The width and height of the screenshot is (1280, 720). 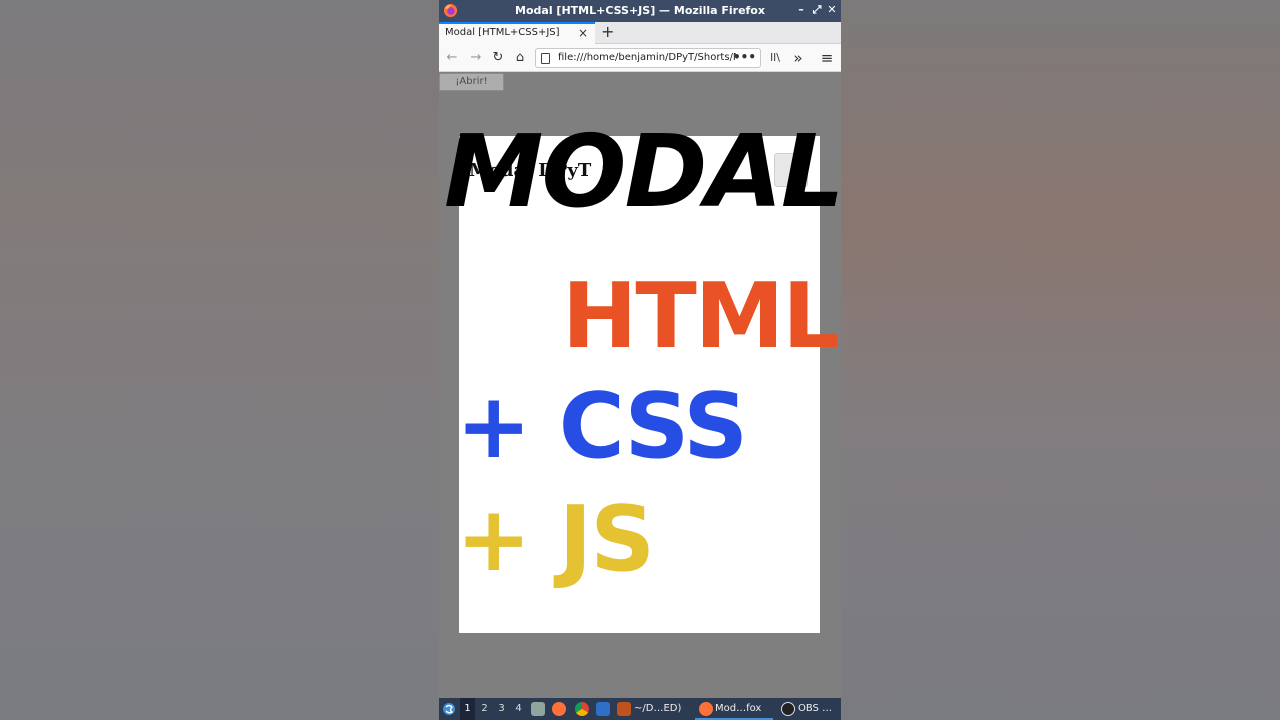 I want to click on overlay-js-text: + JS, so click(x=555, y=539).